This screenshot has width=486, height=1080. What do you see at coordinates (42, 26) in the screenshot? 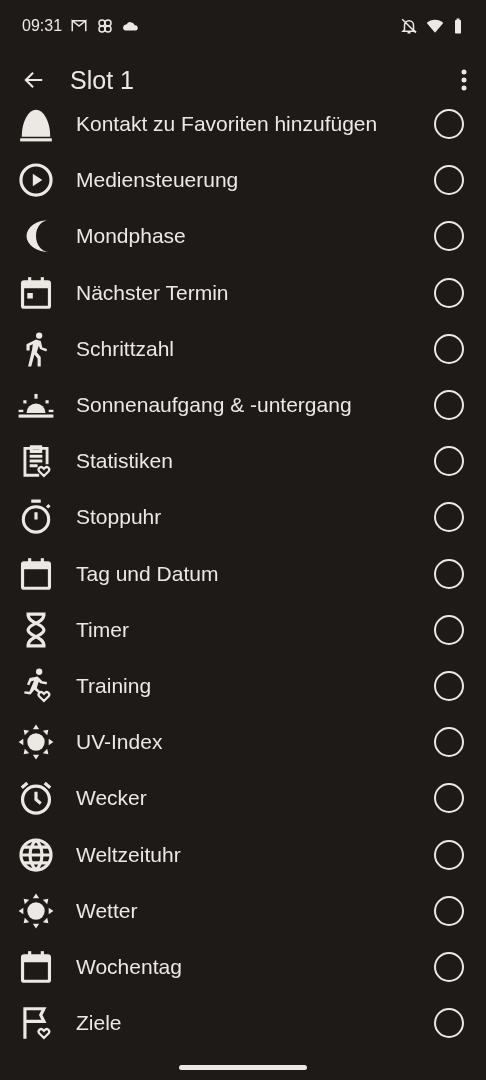
I see `clock-time: 09:31` at bounding box center [42, 26].